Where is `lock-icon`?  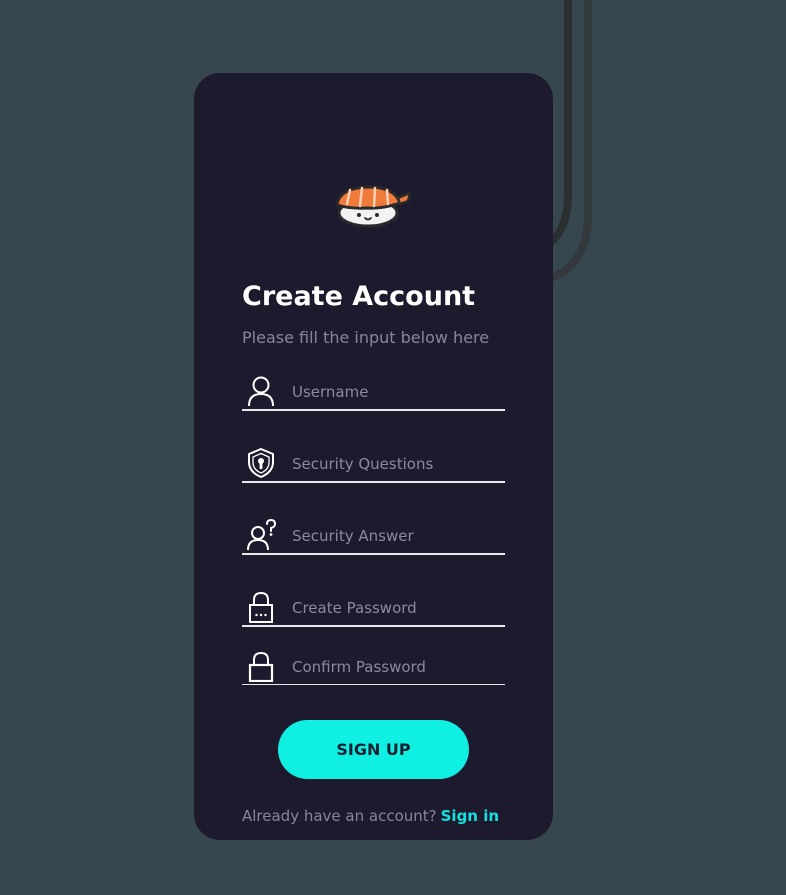 lock-icon is located at coordinates (261, 666).